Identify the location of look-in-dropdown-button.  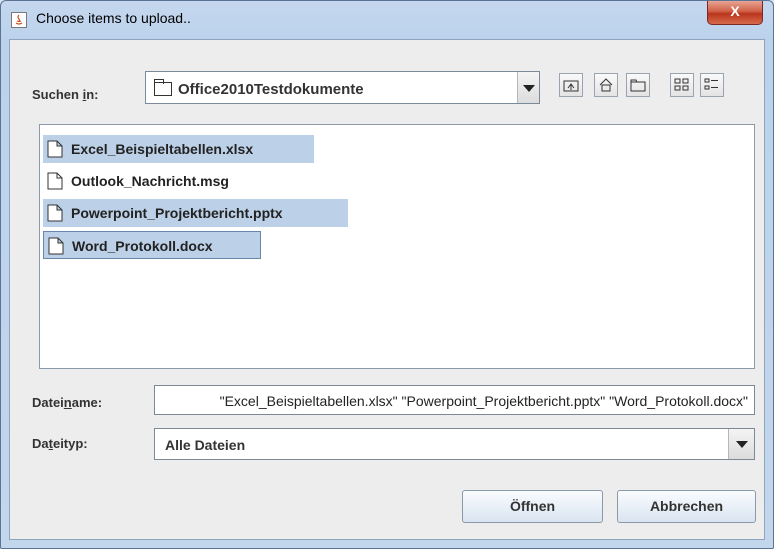
(528, 87).